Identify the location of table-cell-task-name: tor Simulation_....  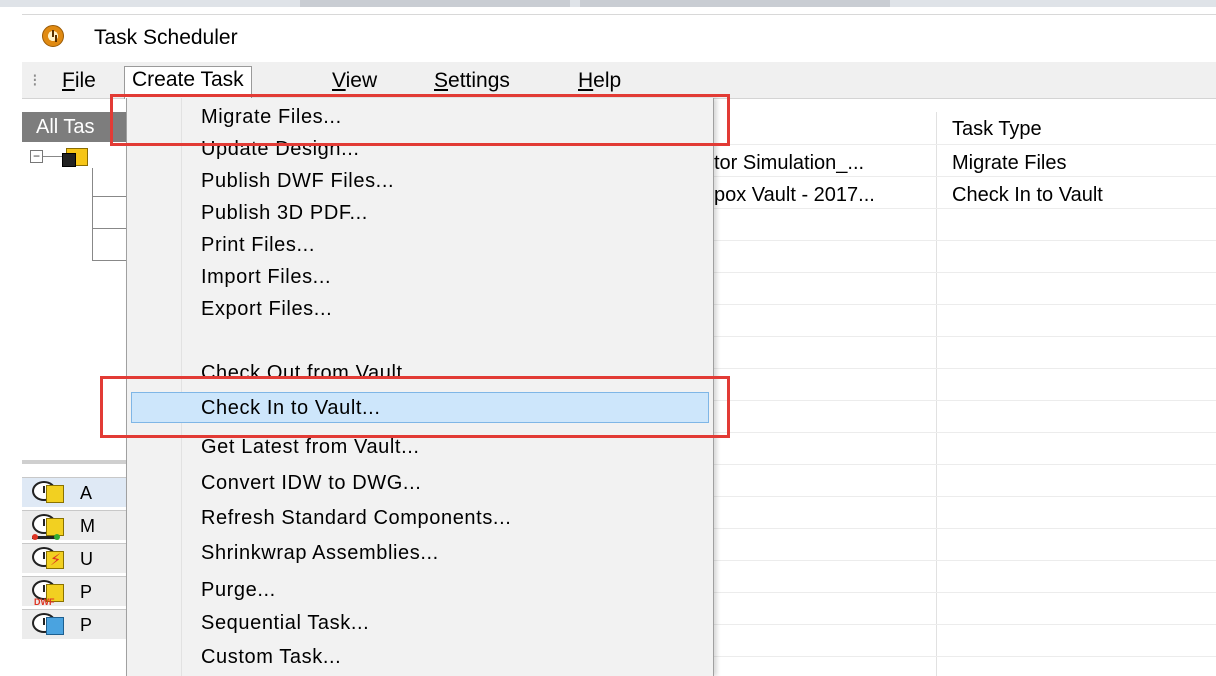
(789, 163).